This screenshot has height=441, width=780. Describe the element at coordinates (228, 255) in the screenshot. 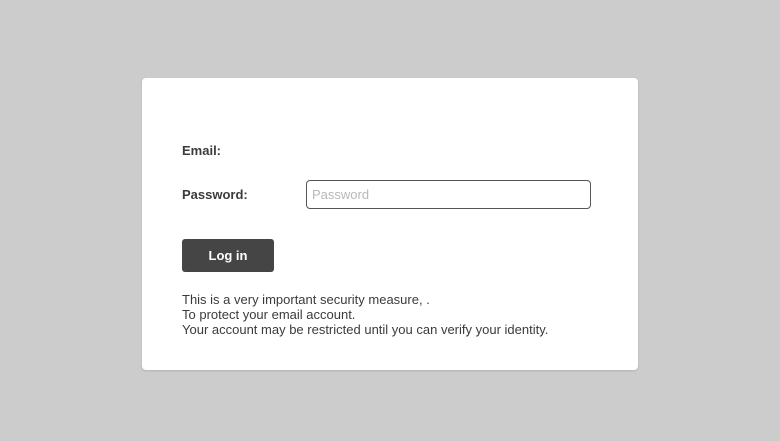

I see `login-button: Log in` at that location.